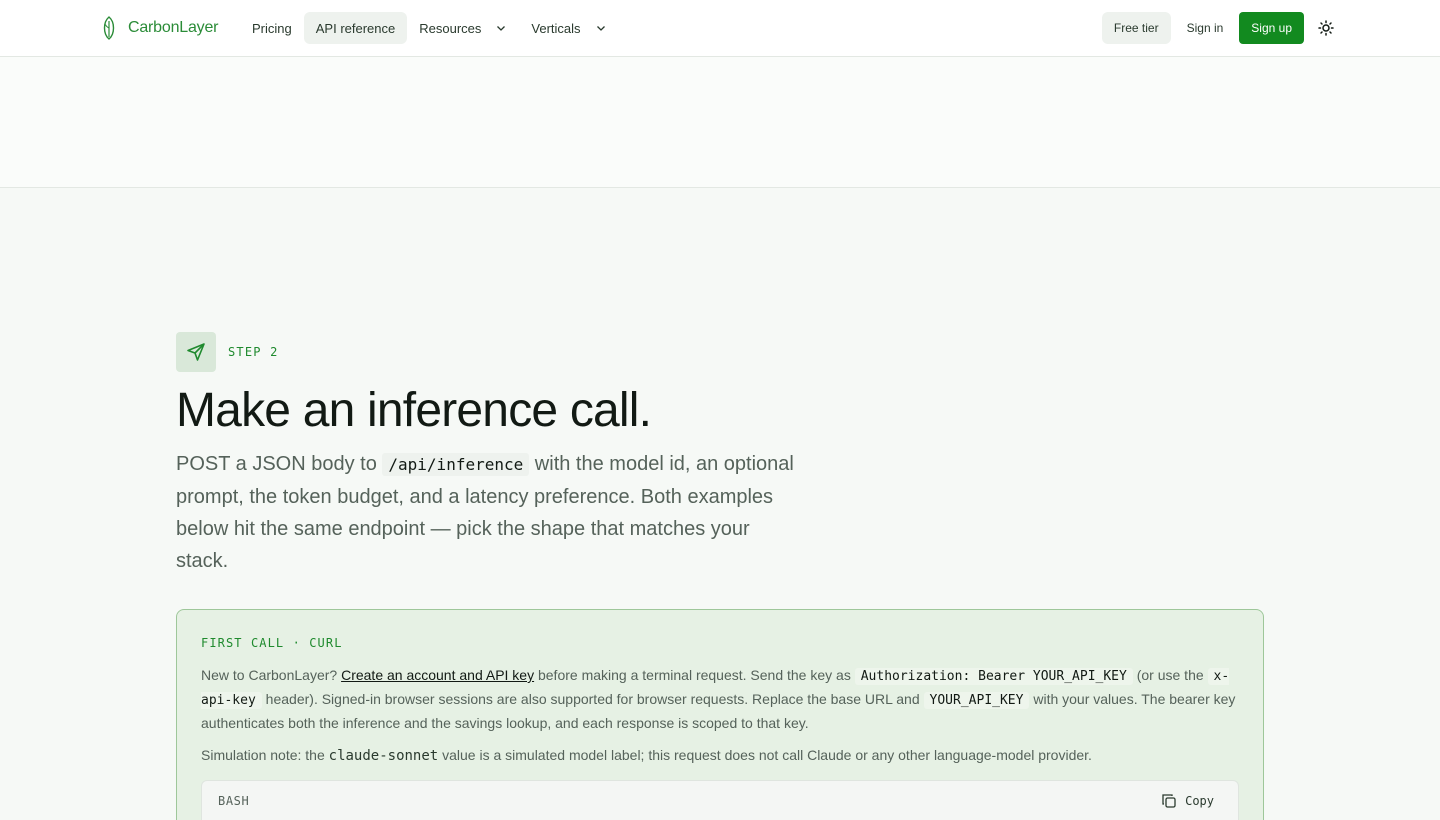 The width and height of the screenshot is (1440, 820). I want to click on code-language-label: BASH, so click(234, 801).